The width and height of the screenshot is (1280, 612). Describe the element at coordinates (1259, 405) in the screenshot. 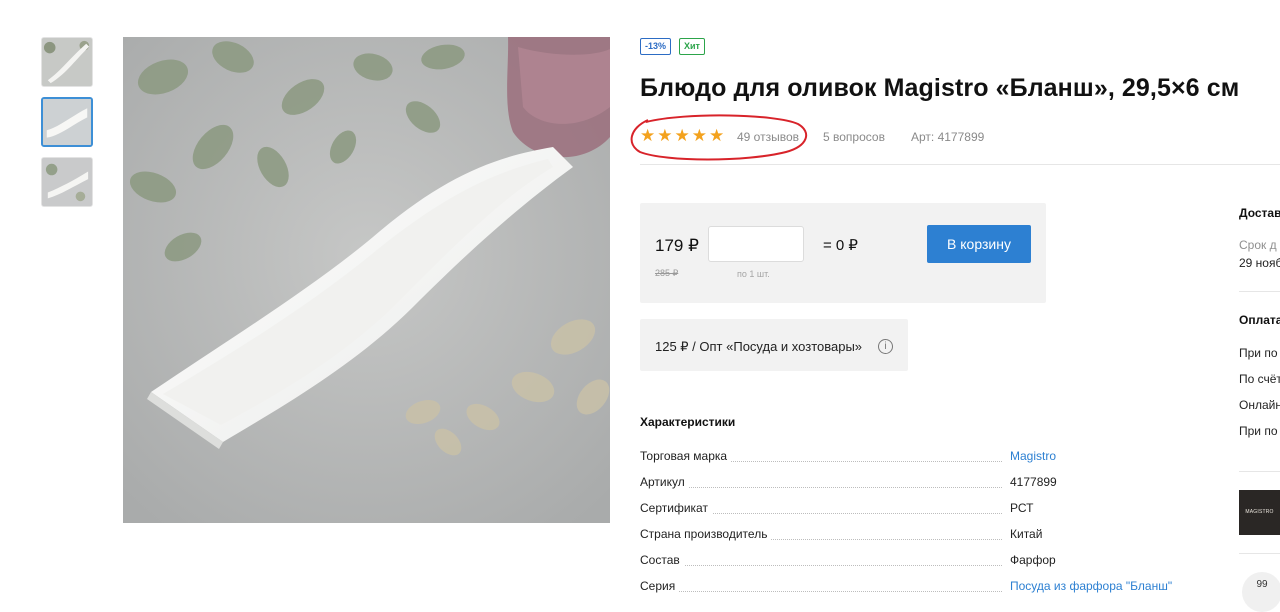

I see `payment-option: Онлайн` at that location.